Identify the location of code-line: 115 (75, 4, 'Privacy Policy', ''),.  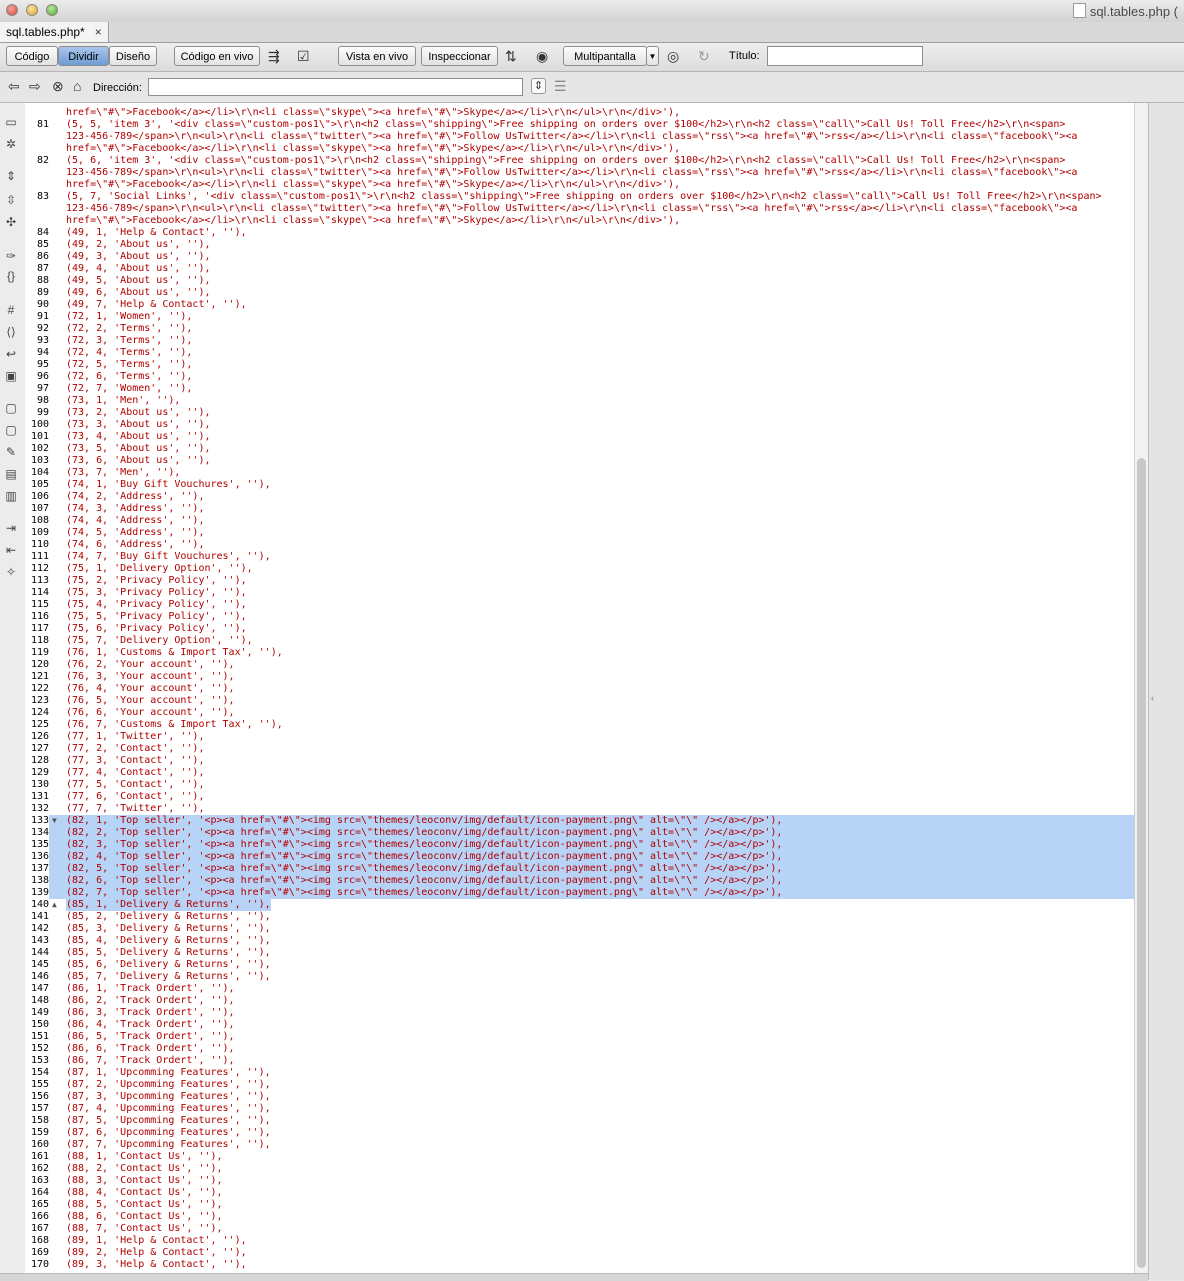
(579, 605).